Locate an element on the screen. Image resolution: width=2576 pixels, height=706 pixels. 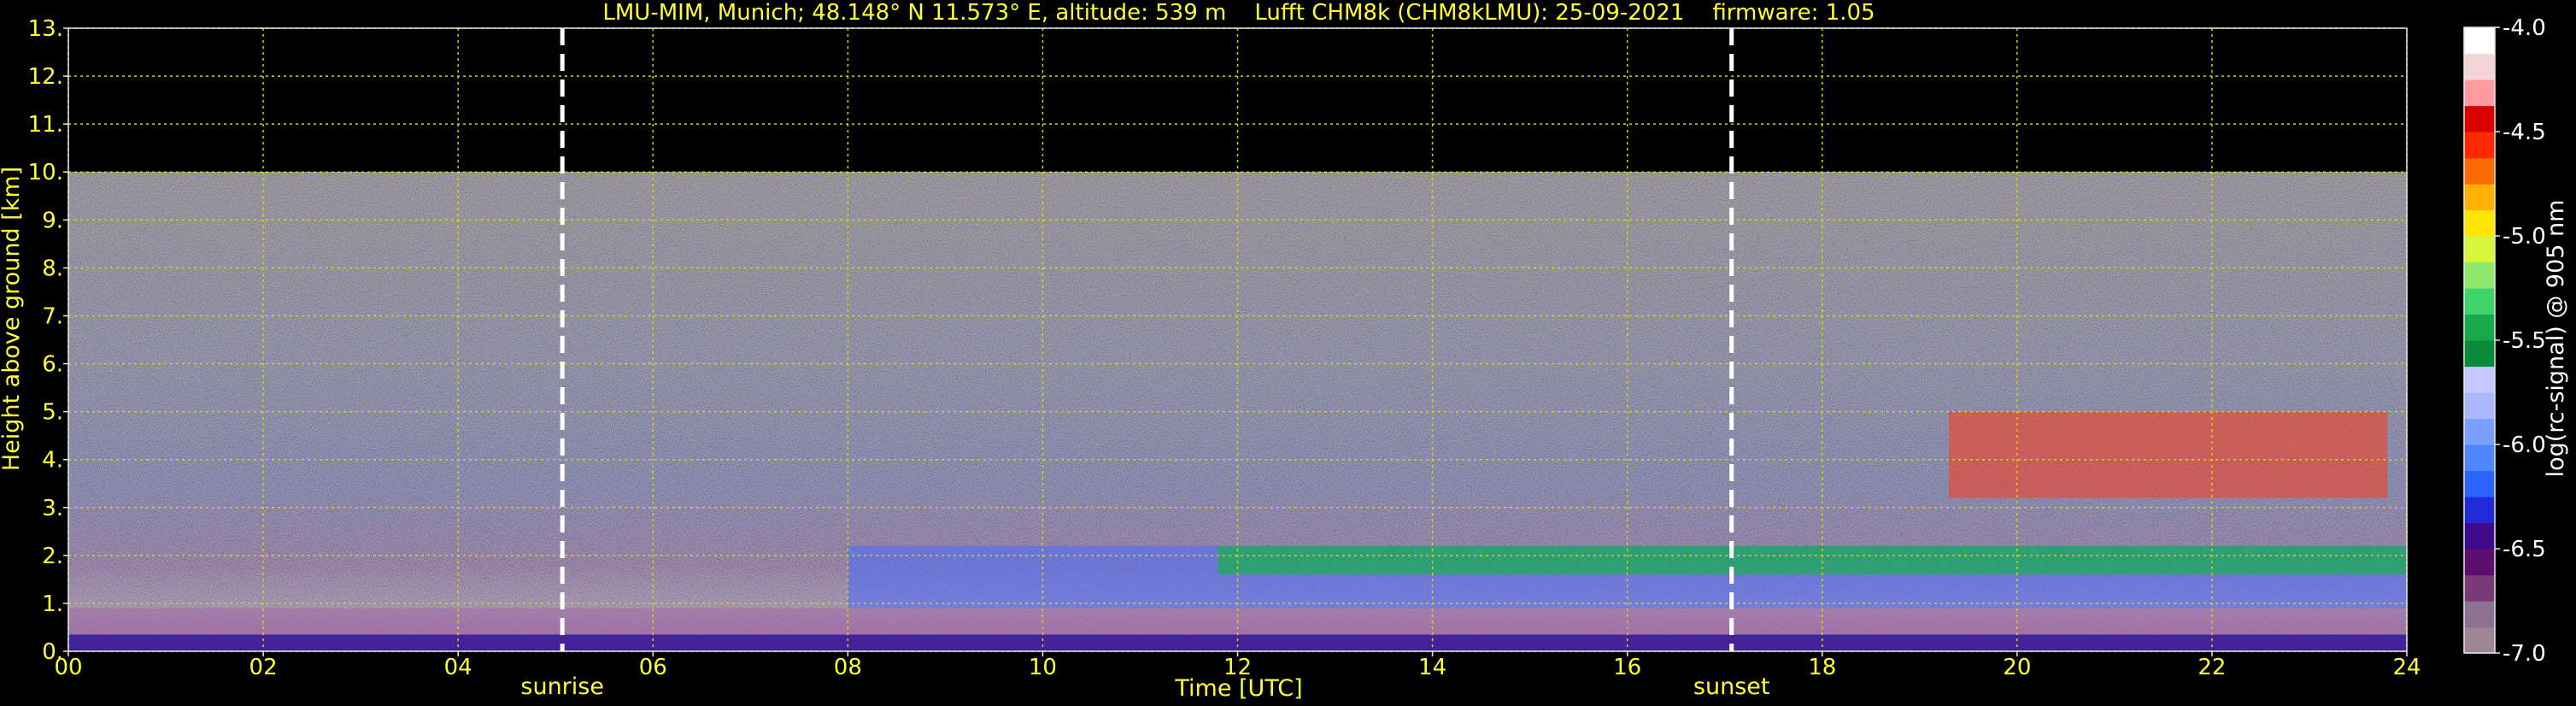
x-tick-label: 02 is located at coordinates (263, 667).